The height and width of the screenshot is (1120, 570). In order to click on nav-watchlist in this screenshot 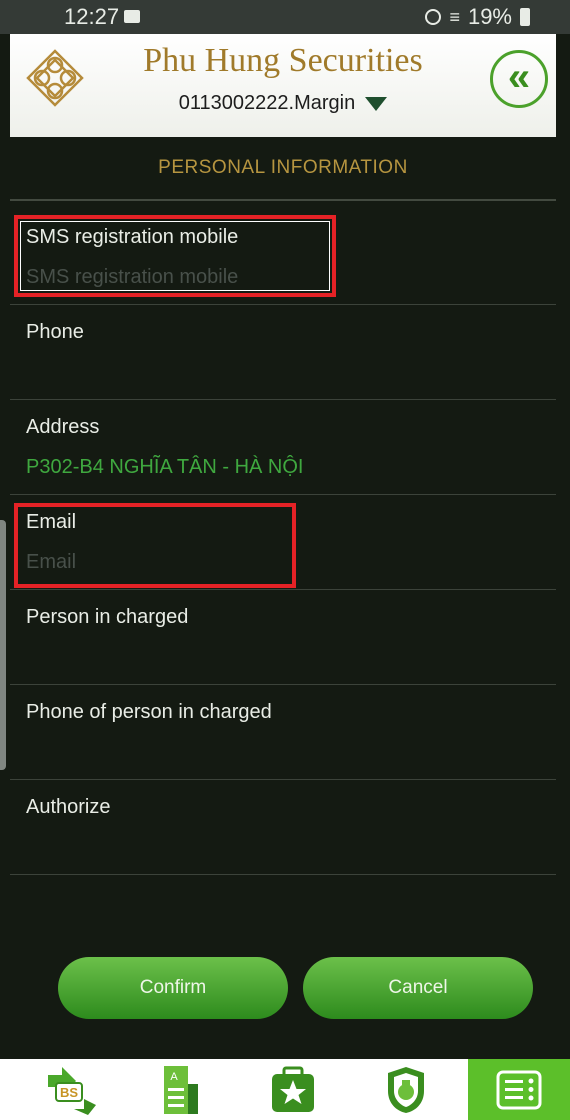, I will do `click(293, 1089)`.